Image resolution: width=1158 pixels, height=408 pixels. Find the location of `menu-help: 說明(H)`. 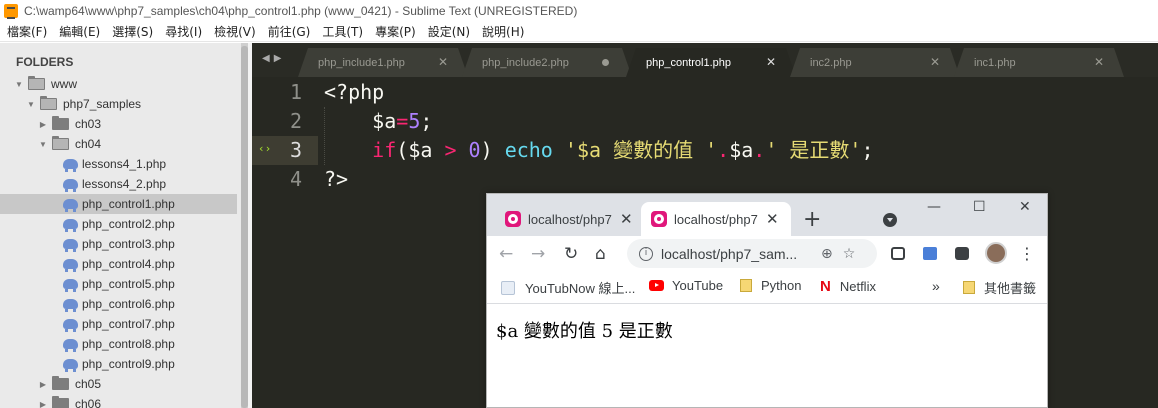

menu-help: 說明(H) is located at coordinates (502, 31).